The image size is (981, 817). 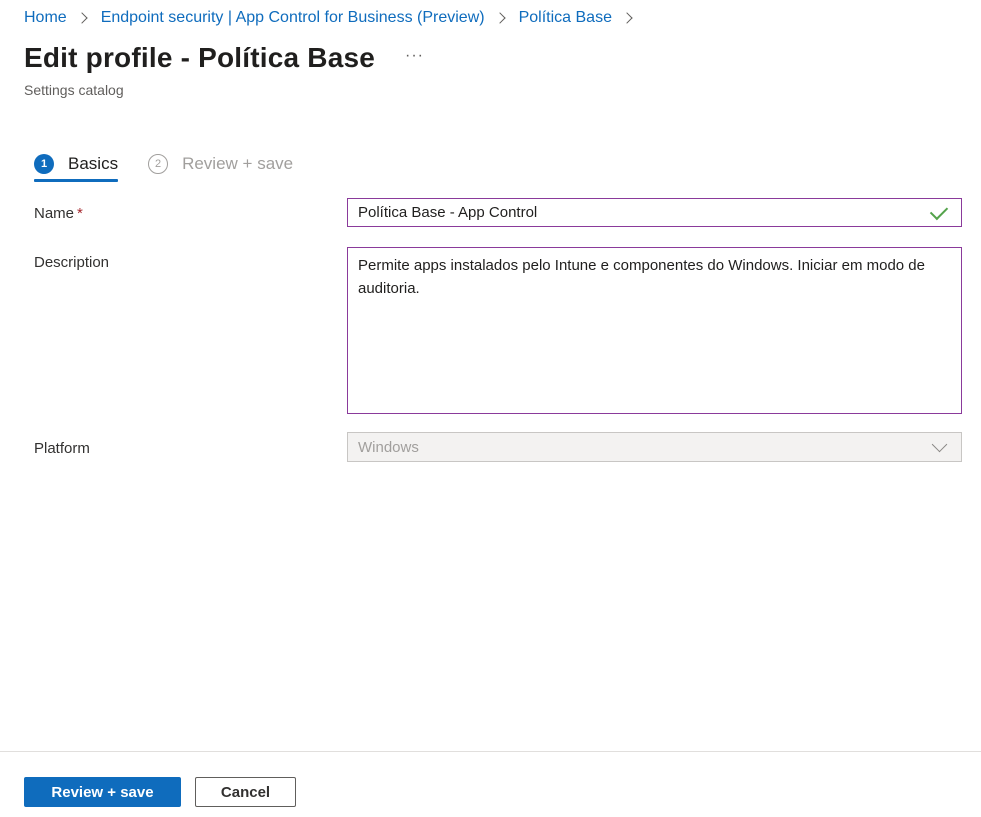 I want to click on step-number-badge: 2, so click(x=158, y=164).